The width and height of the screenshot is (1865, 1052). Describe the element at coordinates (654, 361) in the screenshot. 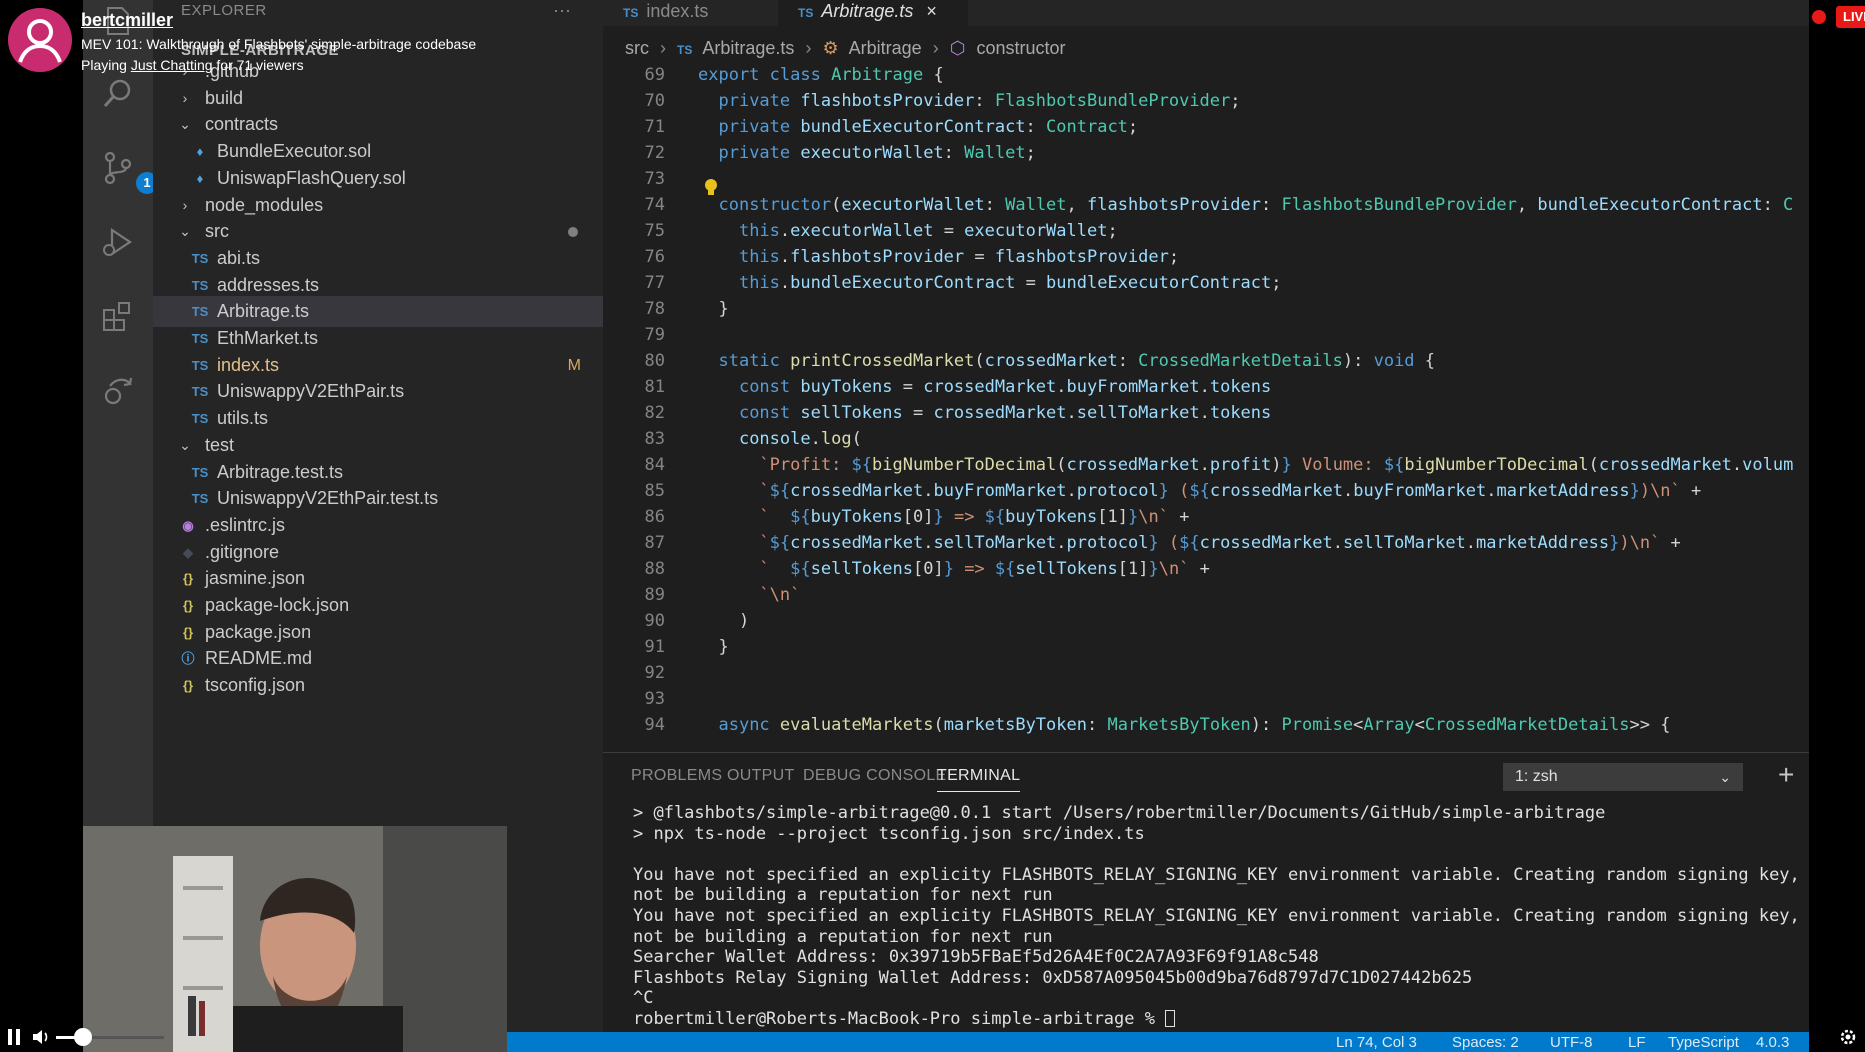

I see `line-number: 80` at that location.